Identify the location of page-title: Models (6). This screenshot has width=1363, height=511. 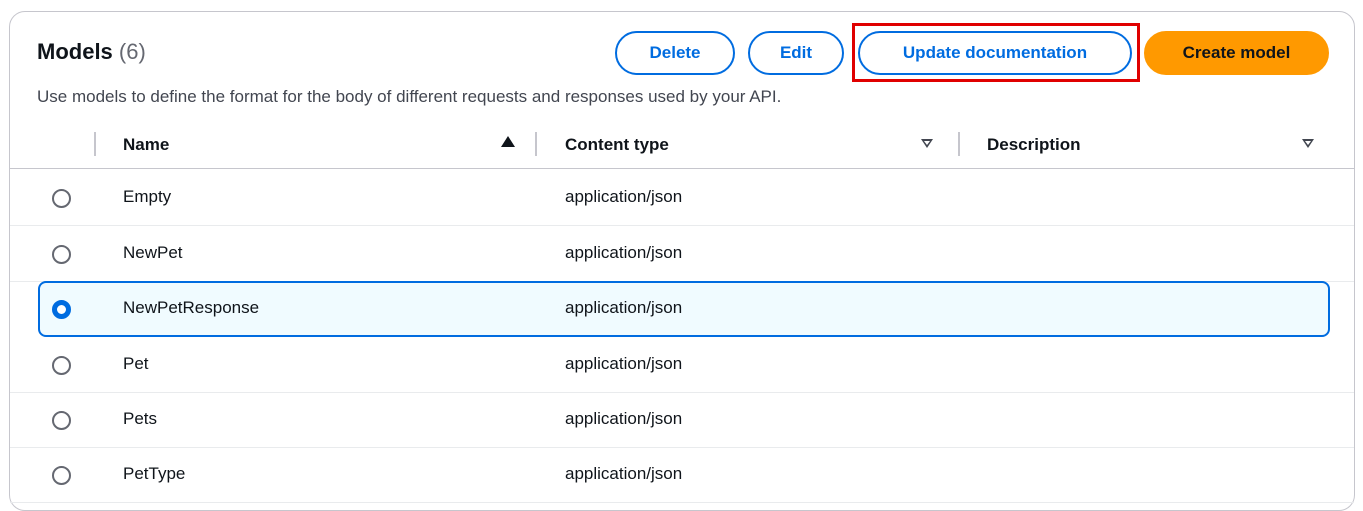
(91, 52).